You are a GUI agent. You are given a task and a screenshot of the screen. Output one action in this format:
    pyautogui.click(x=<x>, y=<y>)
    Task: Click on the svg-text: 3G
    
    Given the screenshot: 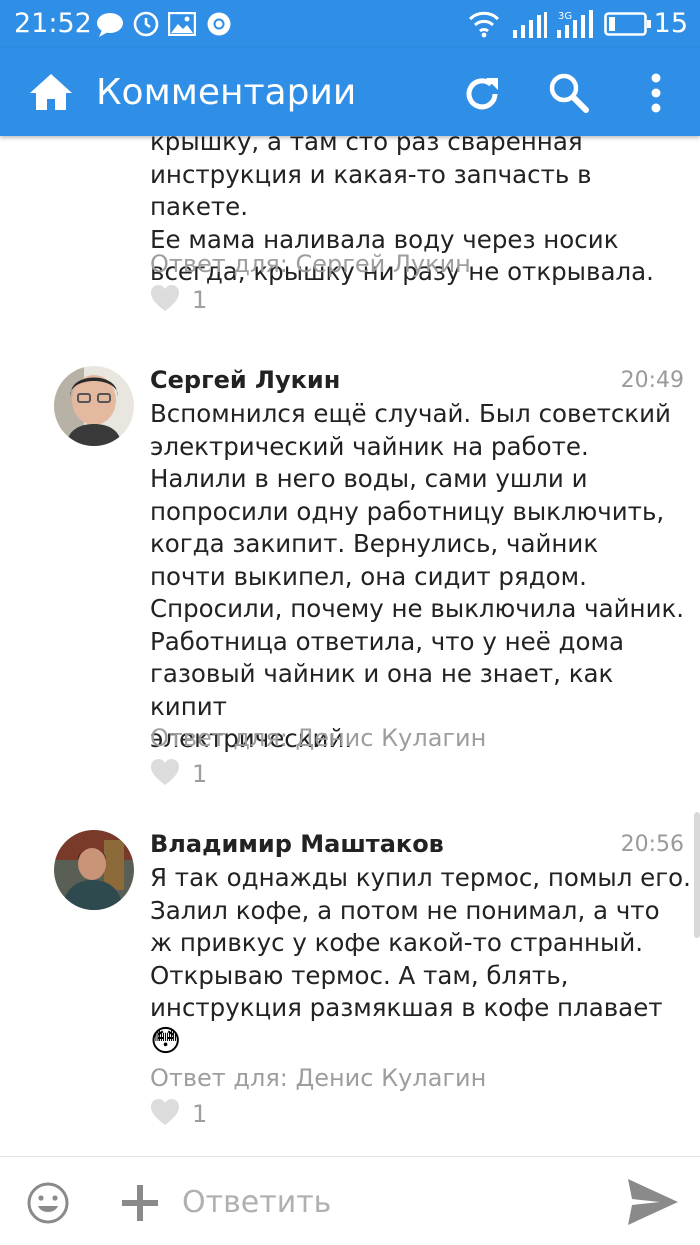 What is the action you would take?
    pyautogui.click(x=565, y=16)
    